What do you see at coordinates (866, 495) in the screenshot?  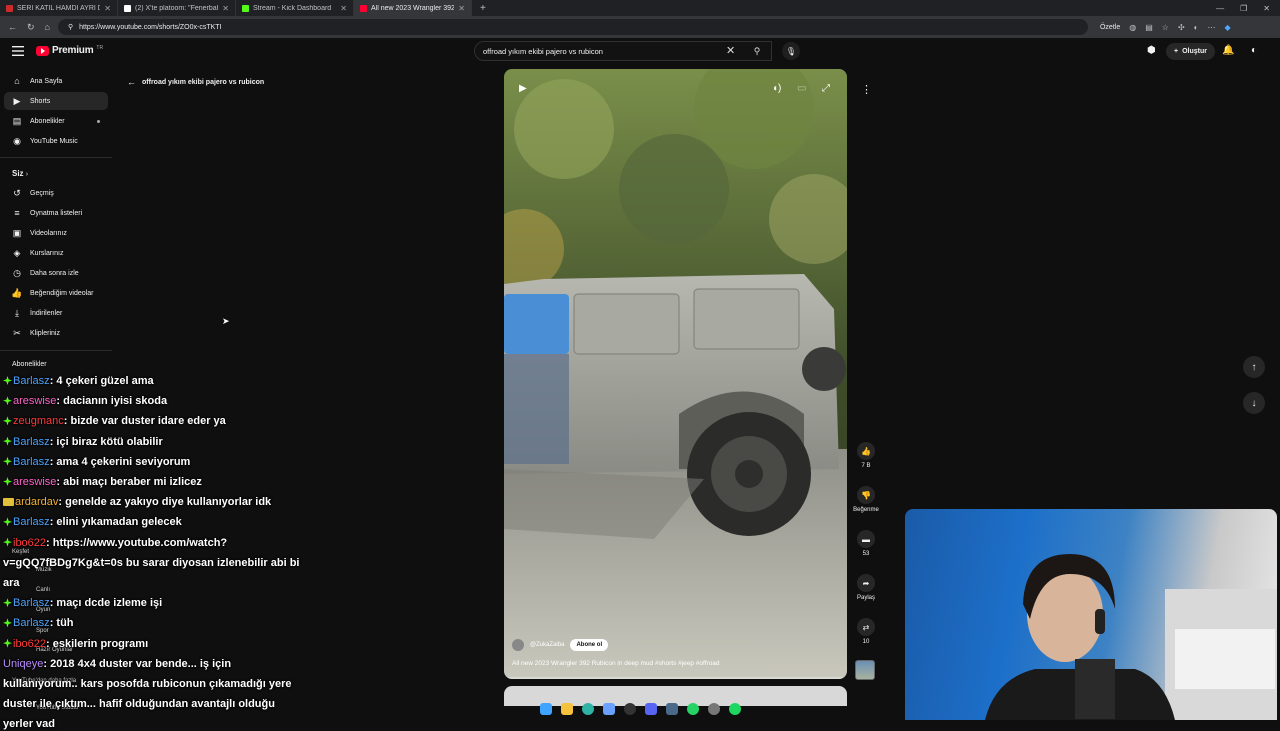 I see `thumbs-down-icon: 👎` at bounding box center [866, 495].